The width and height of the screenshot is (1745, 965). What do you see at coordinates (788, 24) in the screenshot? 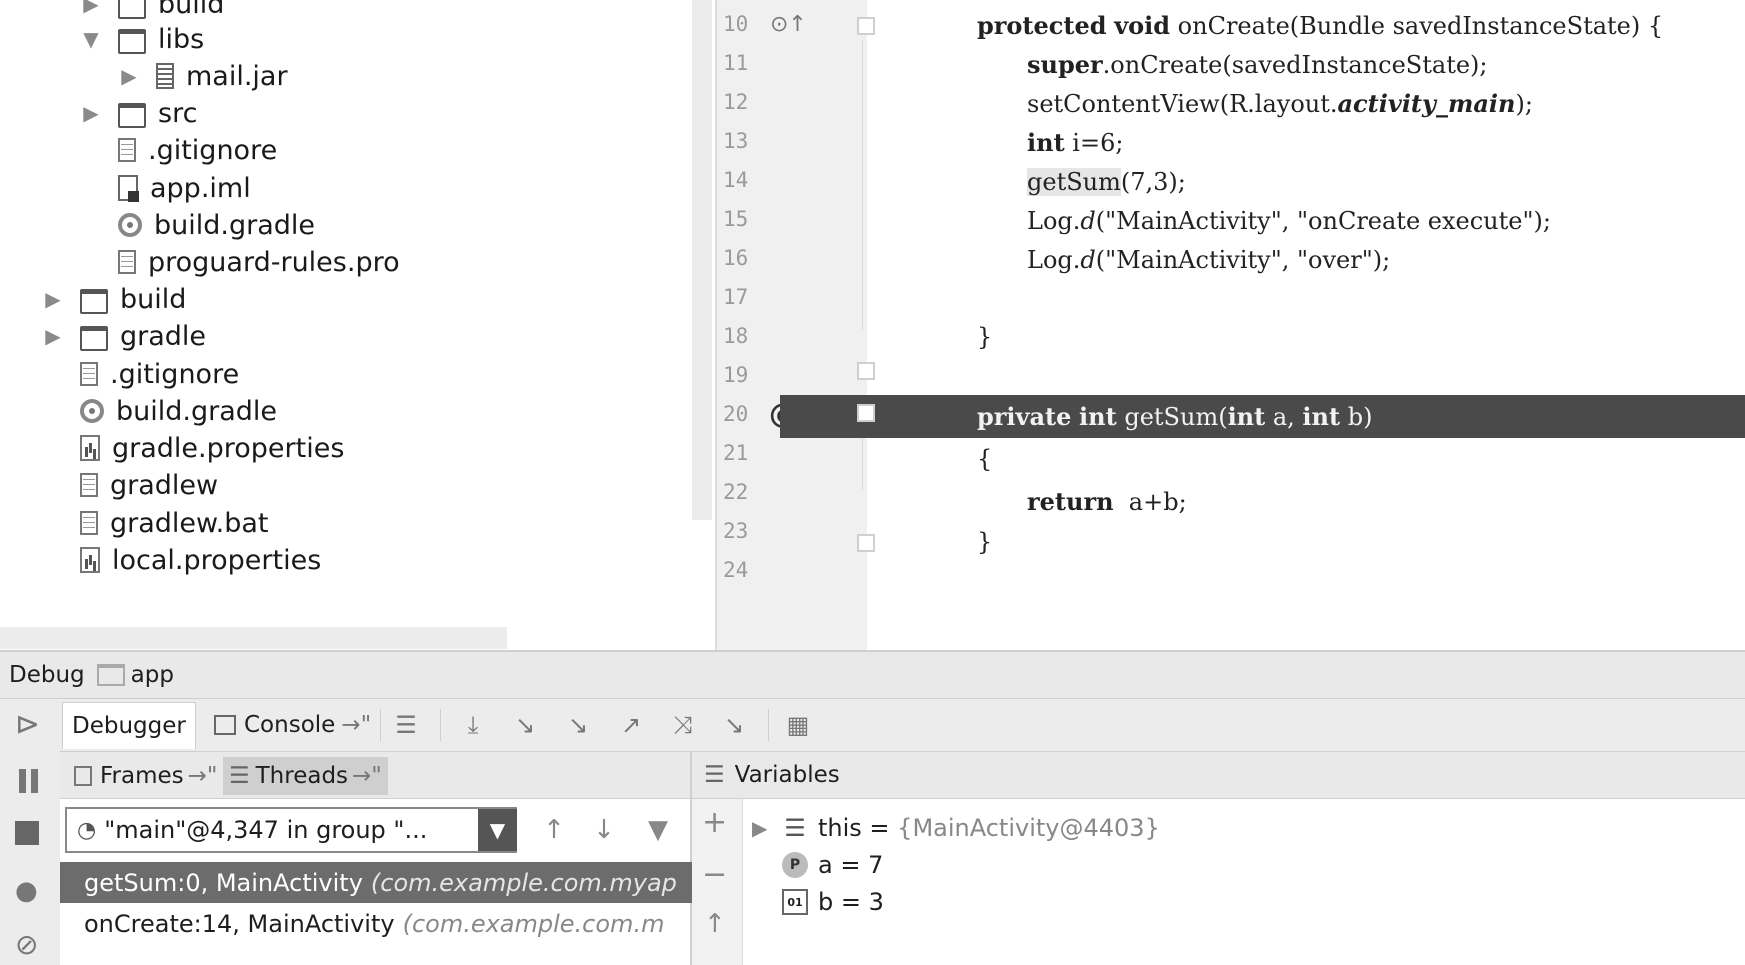
I see `override-method-icon: ⊙↑` at bounding box center [788, 24].